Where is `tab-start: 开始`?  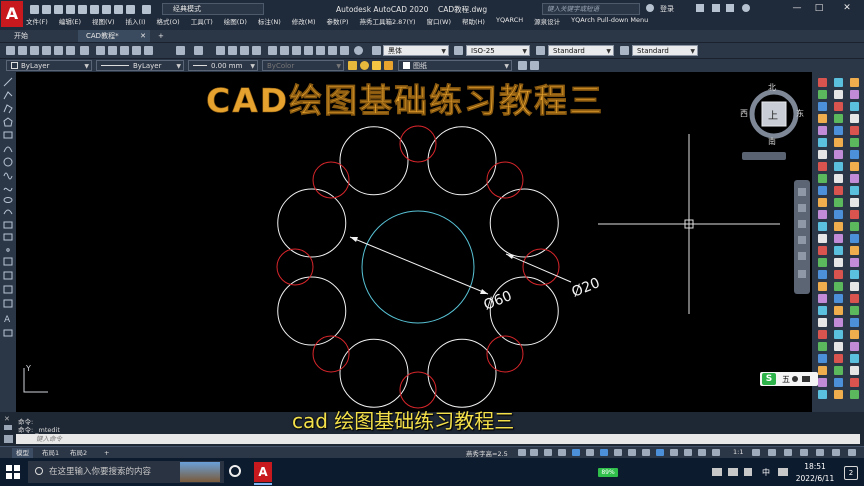
tab-start: 开始 is located at coordinates (41, 36).